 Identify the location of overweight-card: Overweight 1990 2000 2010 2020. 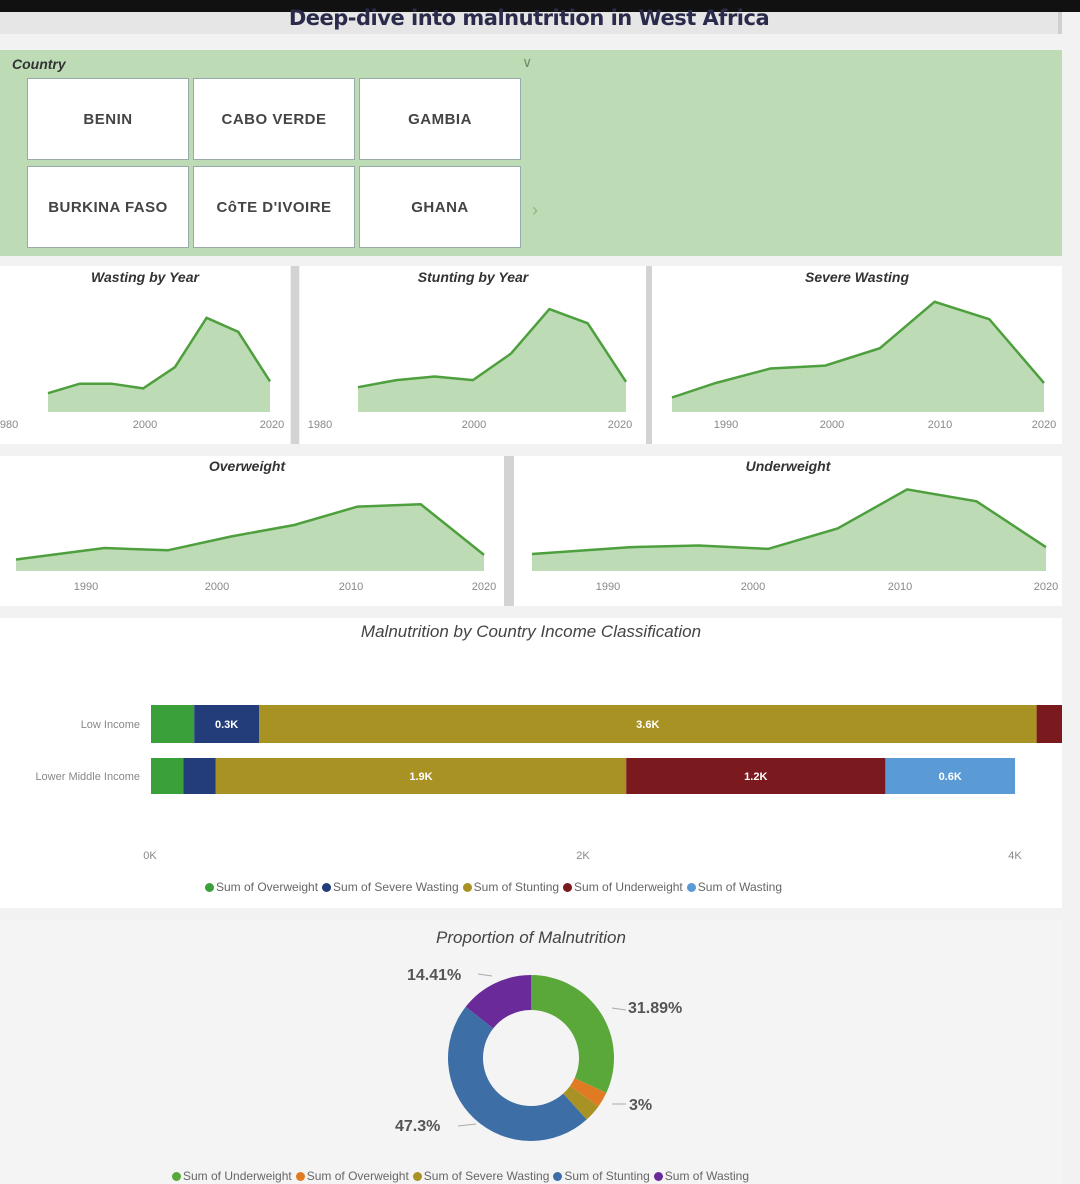
(252, 531).